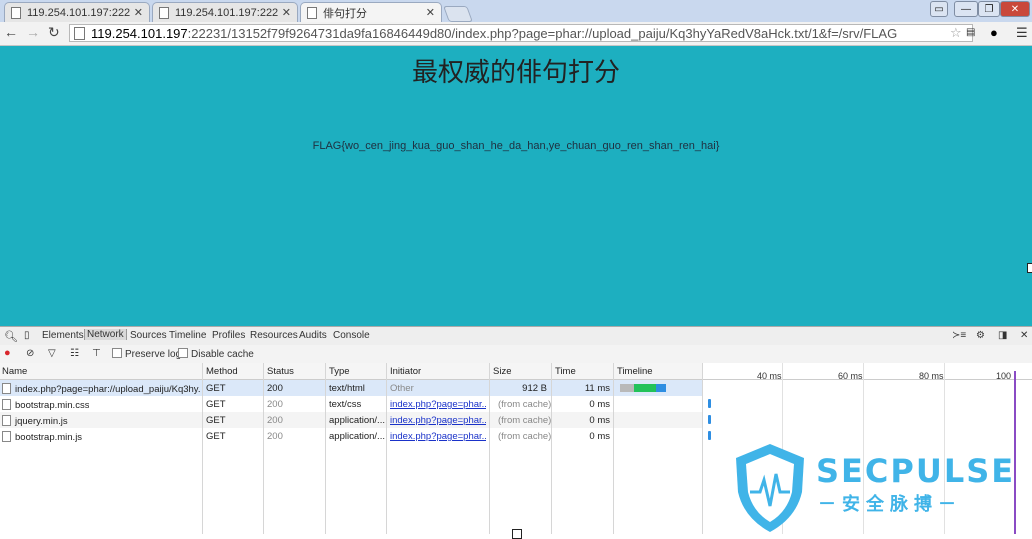 The width and height of the screenshot is (1032, 539). I want to click on secpulse-watermark: SECPULSE －安全脉搏－, so click(881, 487).